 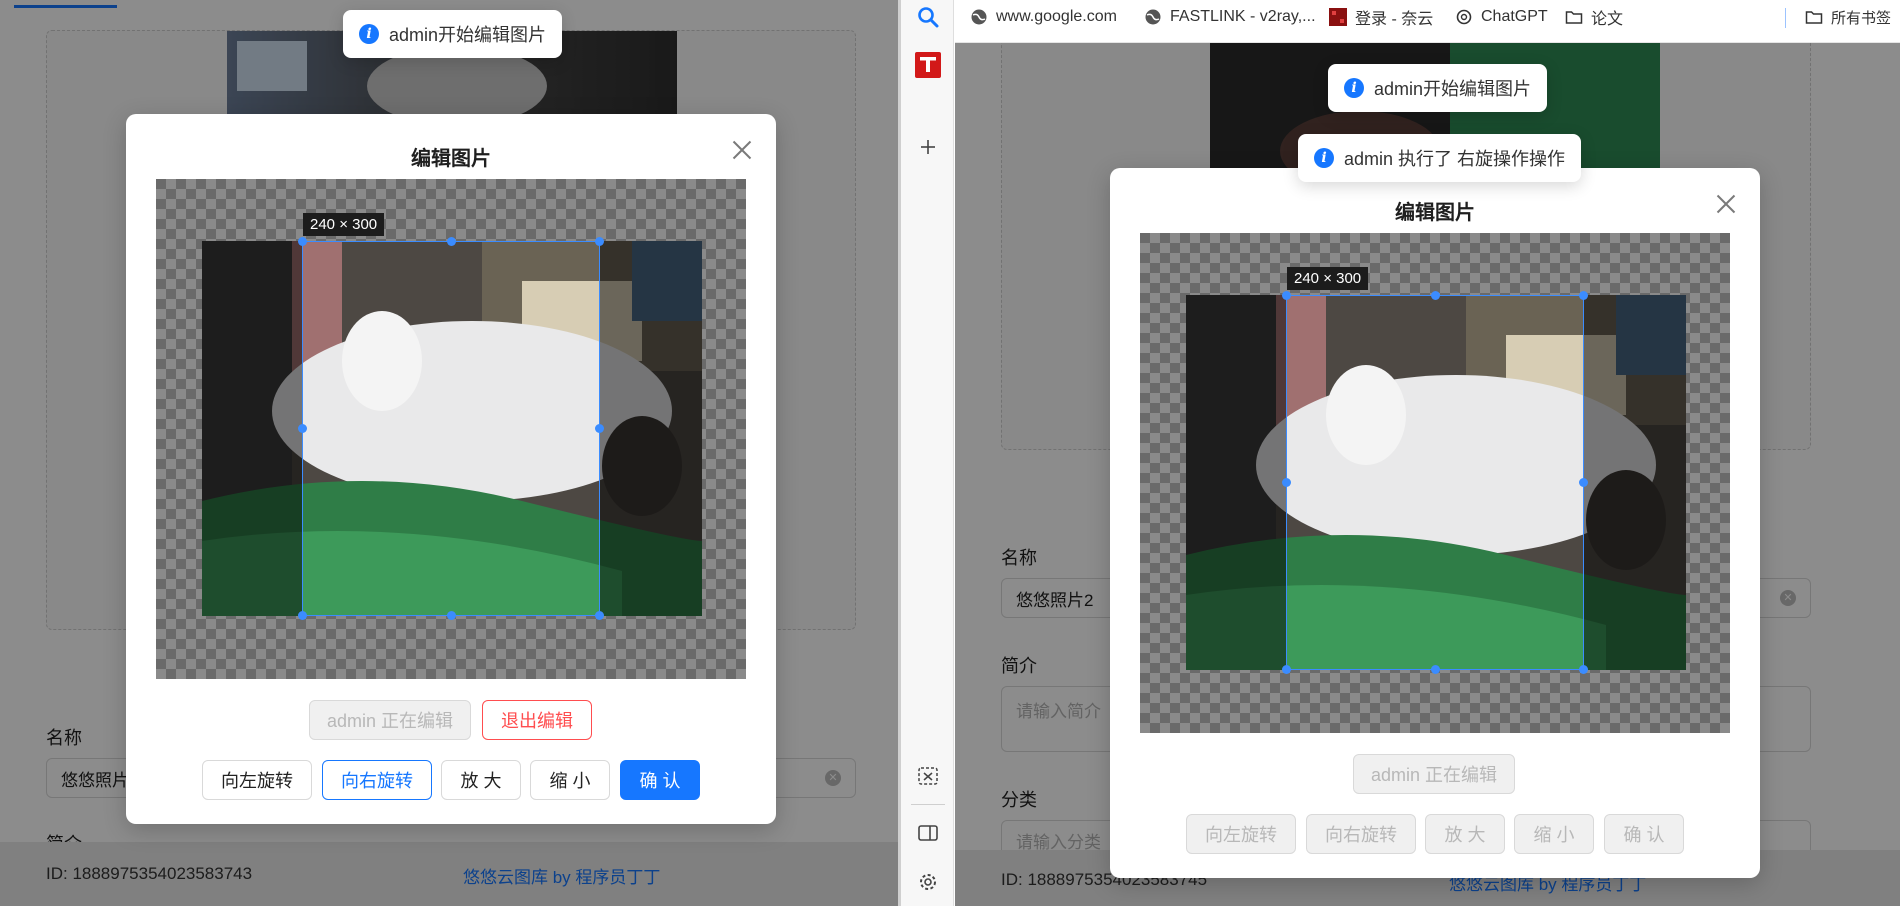 I want to click on settings-gear-icon, so click(x=928, y=882).